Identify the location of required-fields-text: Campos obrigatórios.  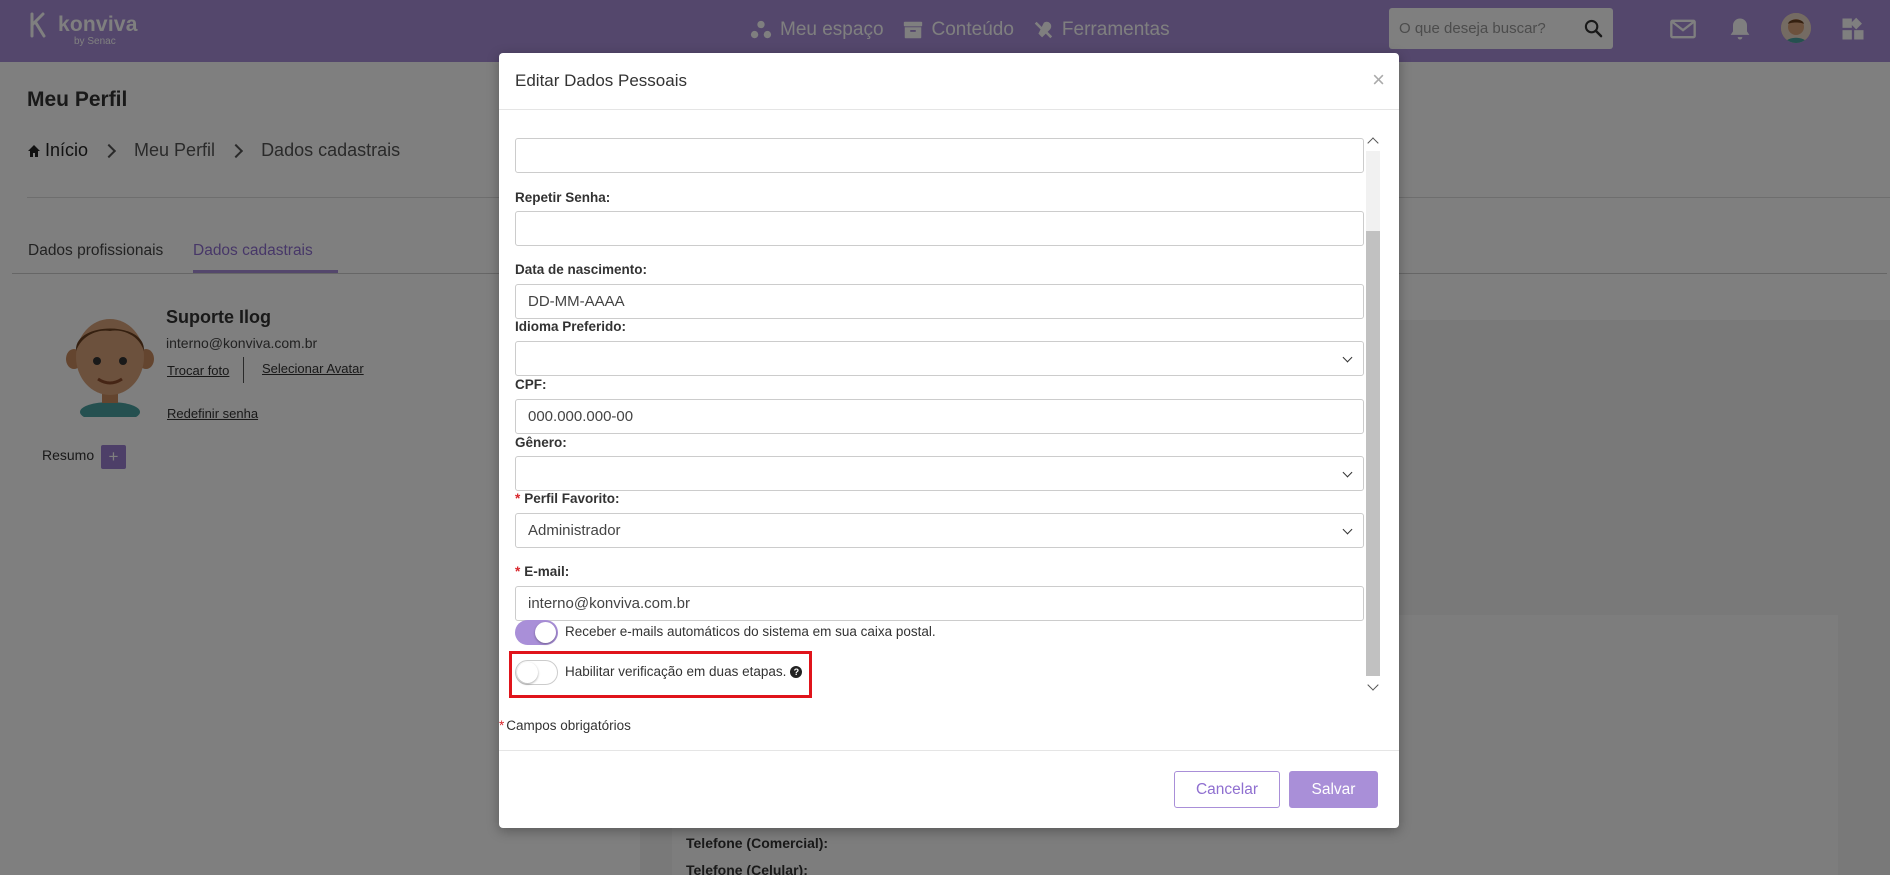
(568, 725).